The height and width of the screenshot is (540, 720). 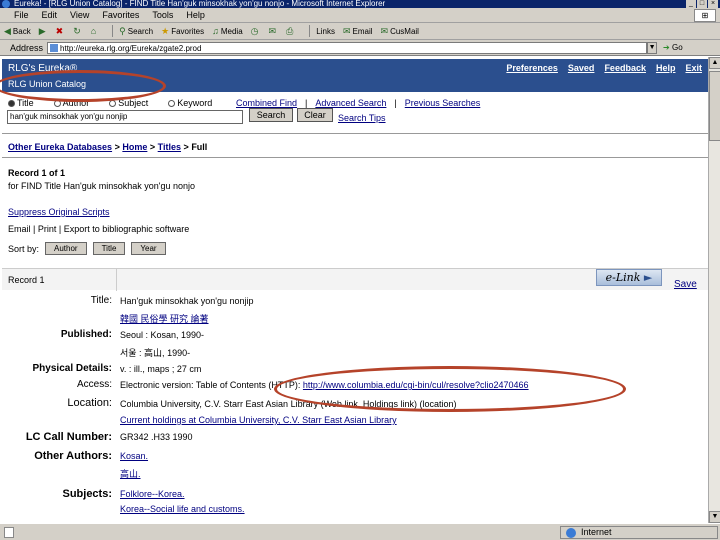 What do you see at coordinates (360, 531) in the screenshot?
I see `status-bar: Internet` at bounding box center [360, 531].